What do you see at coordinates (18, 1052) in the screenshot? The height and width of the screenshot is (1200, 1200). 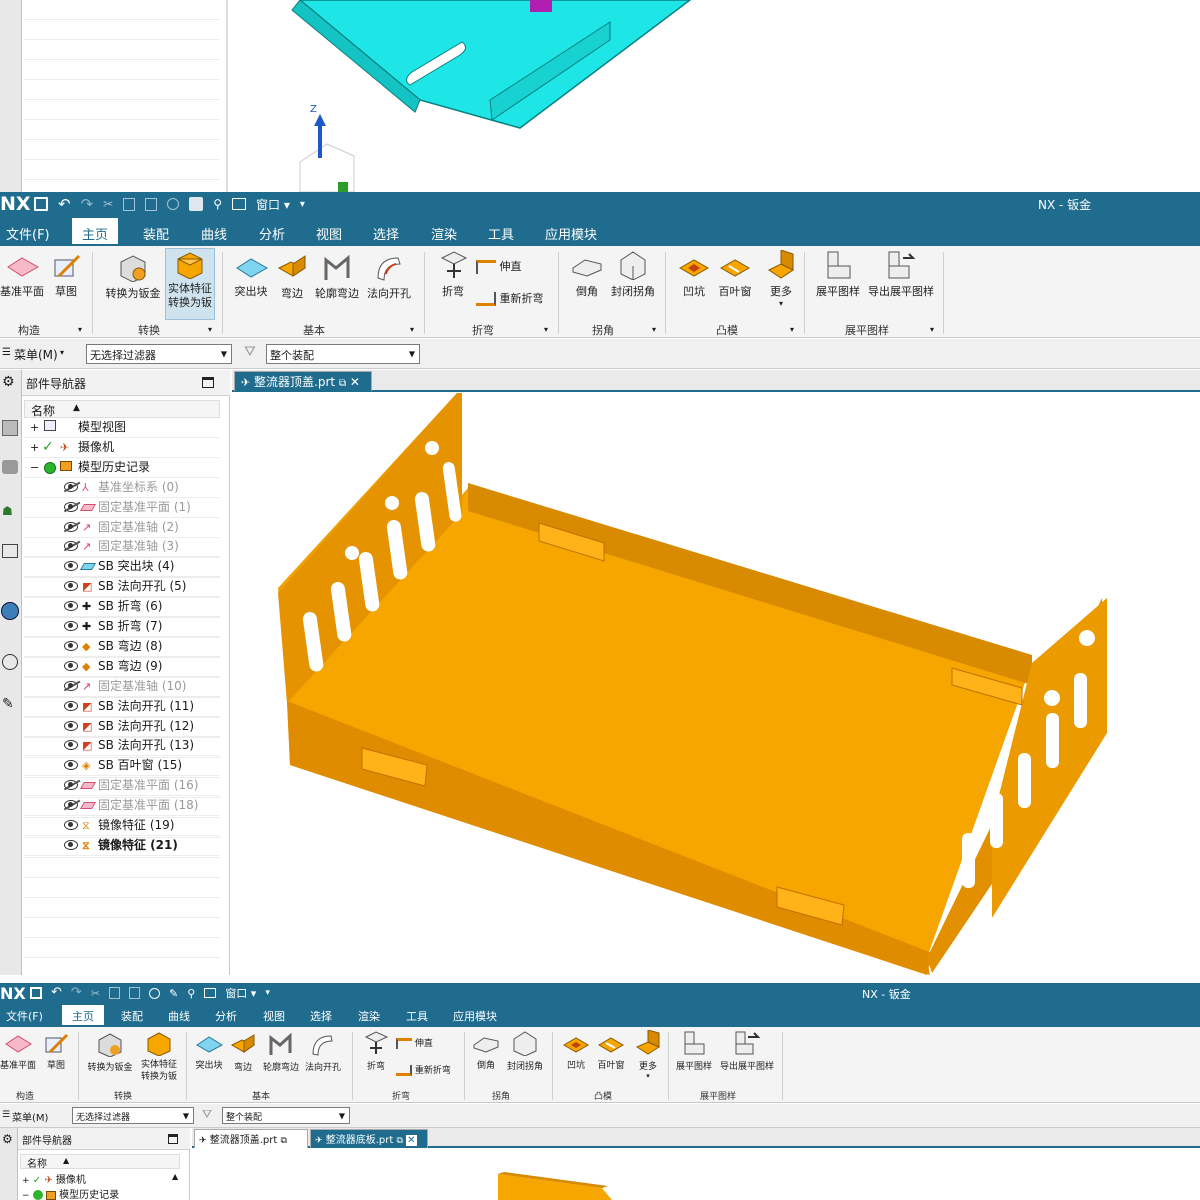 I see `datum-plane-button: 基准平面` at bounding box center [18, 1052].